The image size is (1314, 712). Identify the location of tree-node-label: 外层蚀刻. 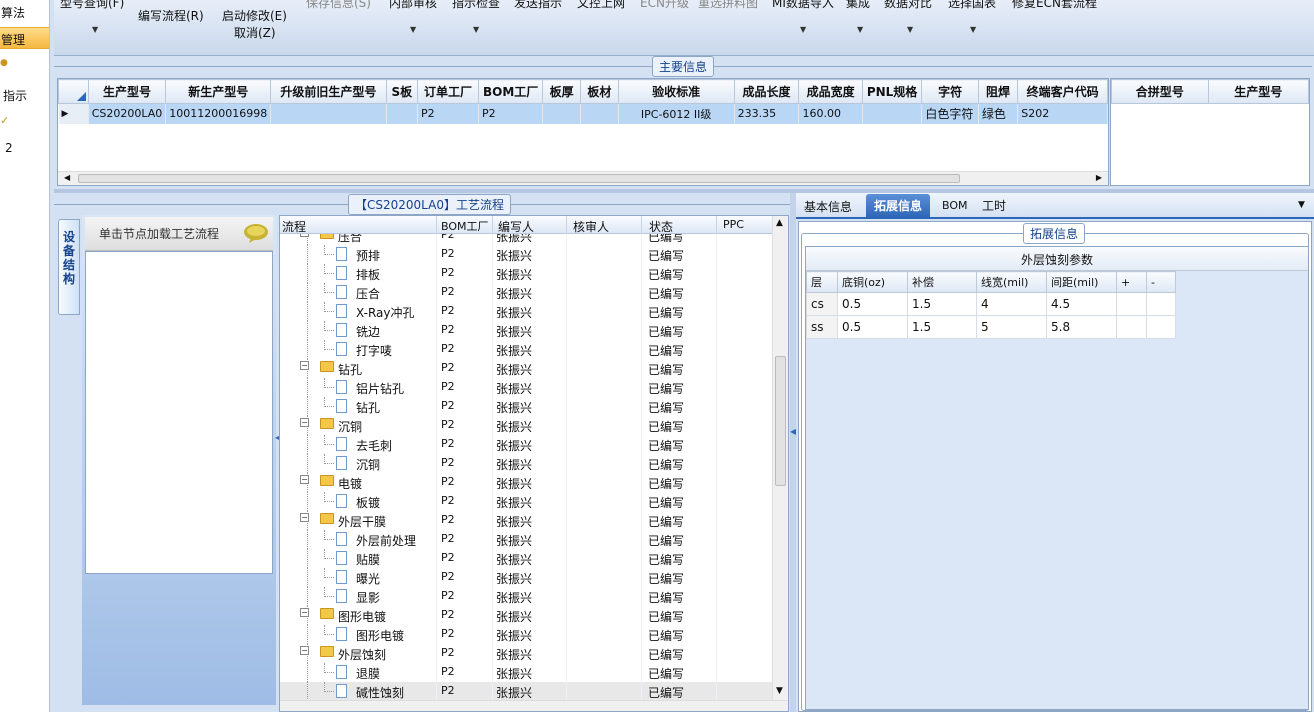
(362, 654).